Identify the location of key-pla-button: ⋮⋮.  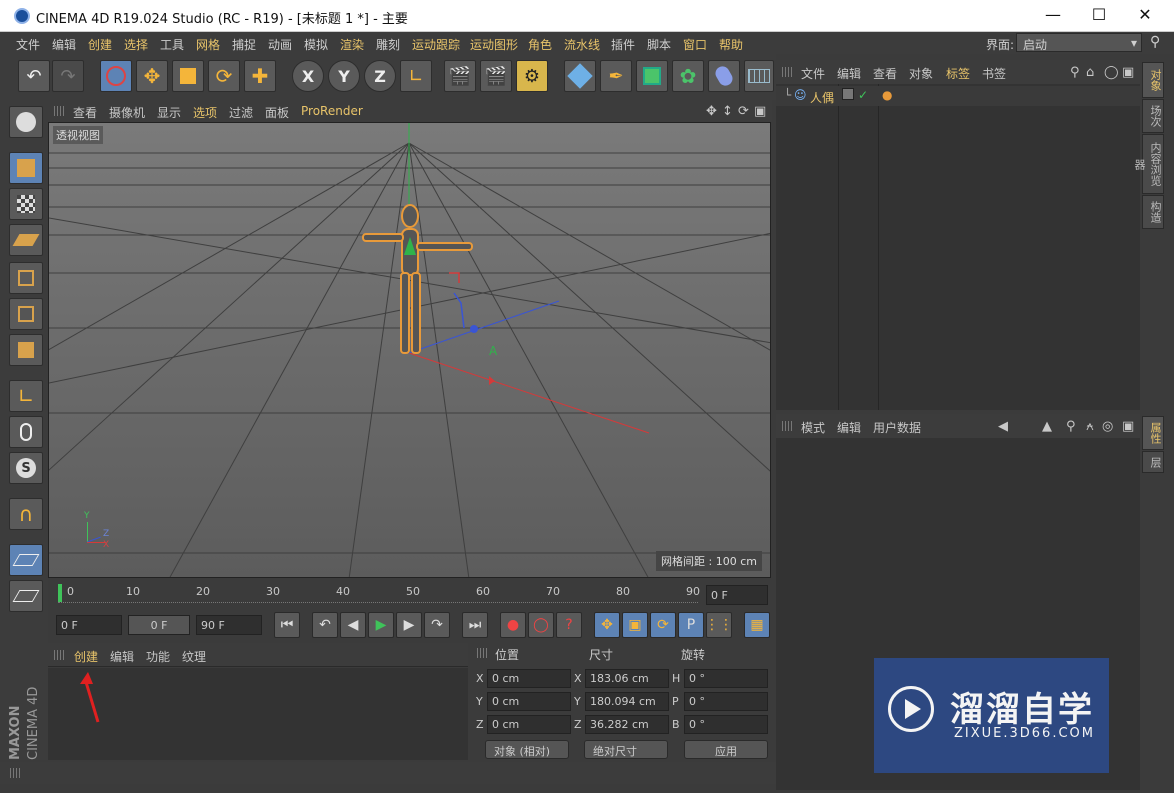
(719, 625).